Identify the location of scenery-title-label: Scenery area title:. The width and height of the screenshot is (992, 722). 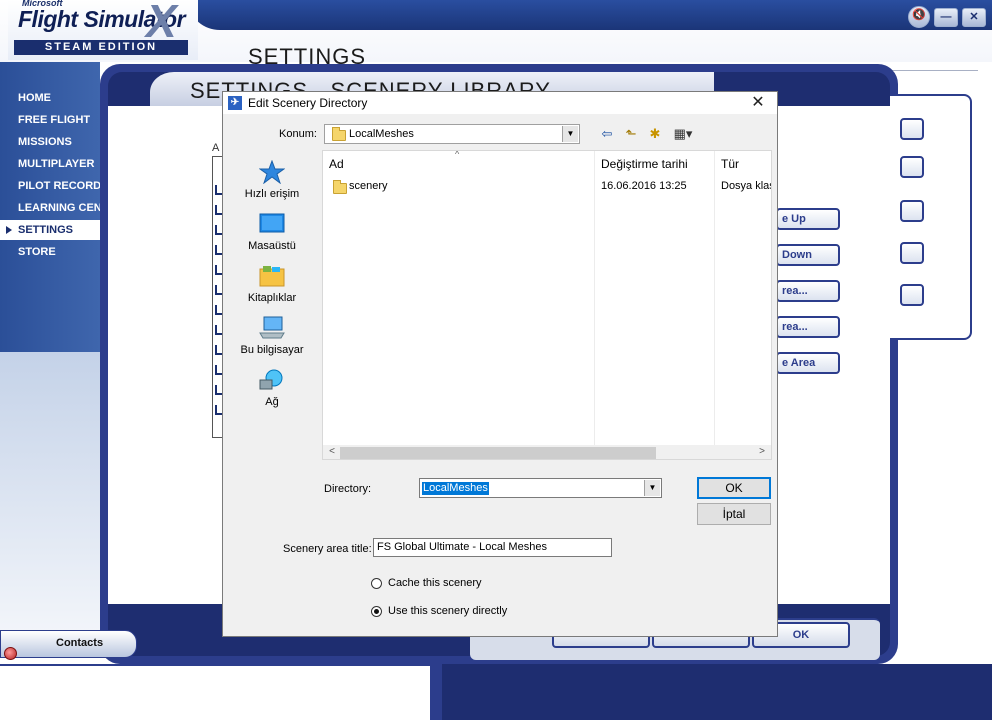
(327, 549).